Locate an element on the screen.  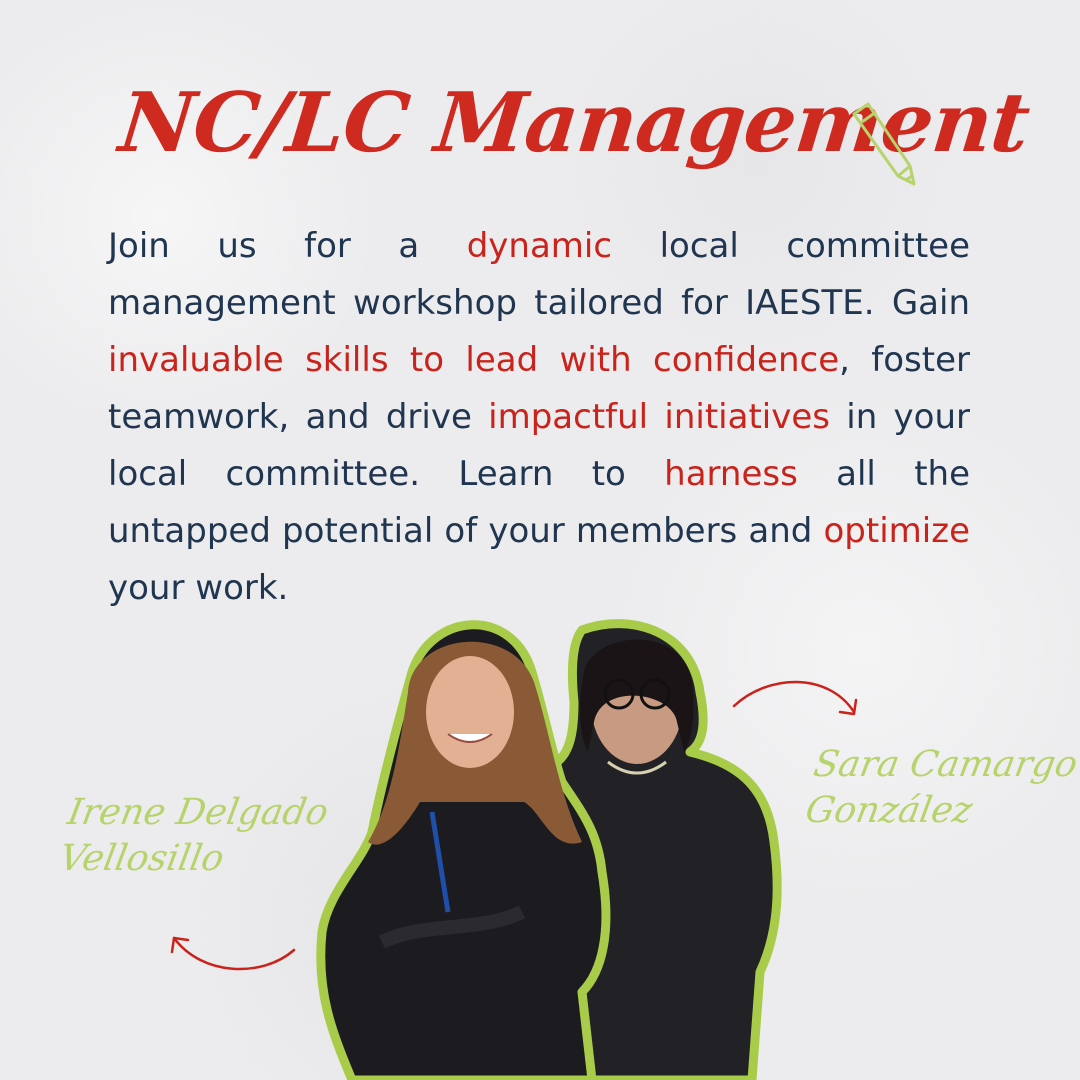
speaker-name-sara: Sara Camargo González is located at coordinates (941, 788).